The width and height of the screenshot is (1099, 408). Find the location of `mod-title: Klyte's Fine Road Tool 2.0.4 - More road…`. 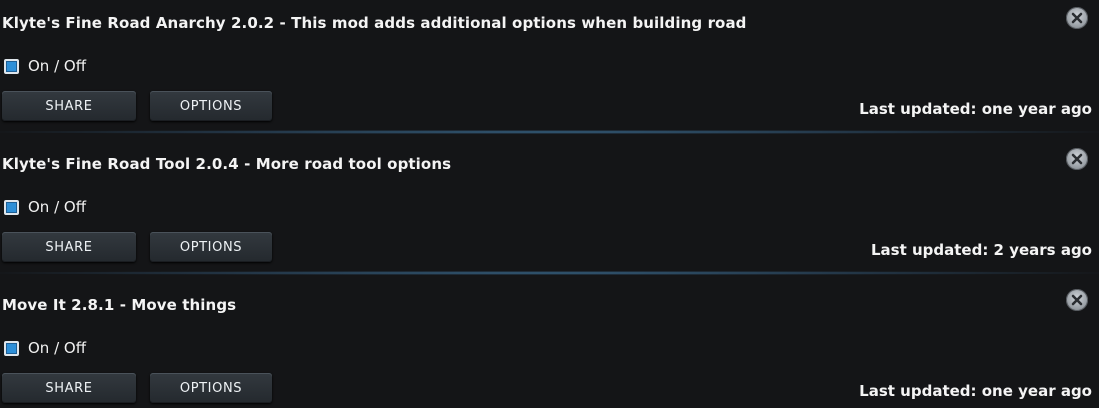

mod-title: Klyte's Fine Road Tool 2.0.4 - More road… is located at coordinates (227, 164).